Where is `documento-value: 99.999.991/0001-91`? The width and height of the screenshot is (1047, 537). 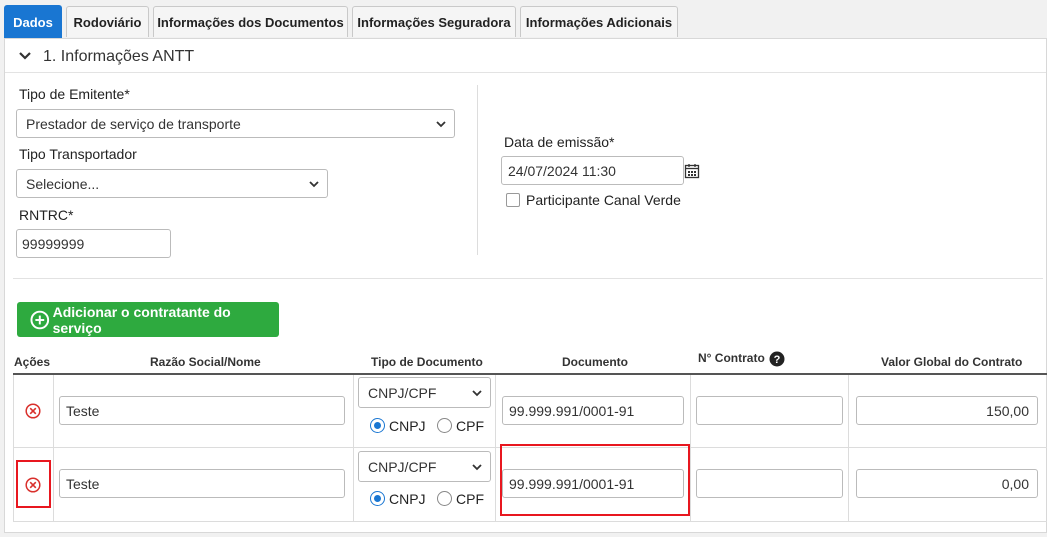
documento-value: 99.999.991/0001-91 is located at coordinates (572, 410).